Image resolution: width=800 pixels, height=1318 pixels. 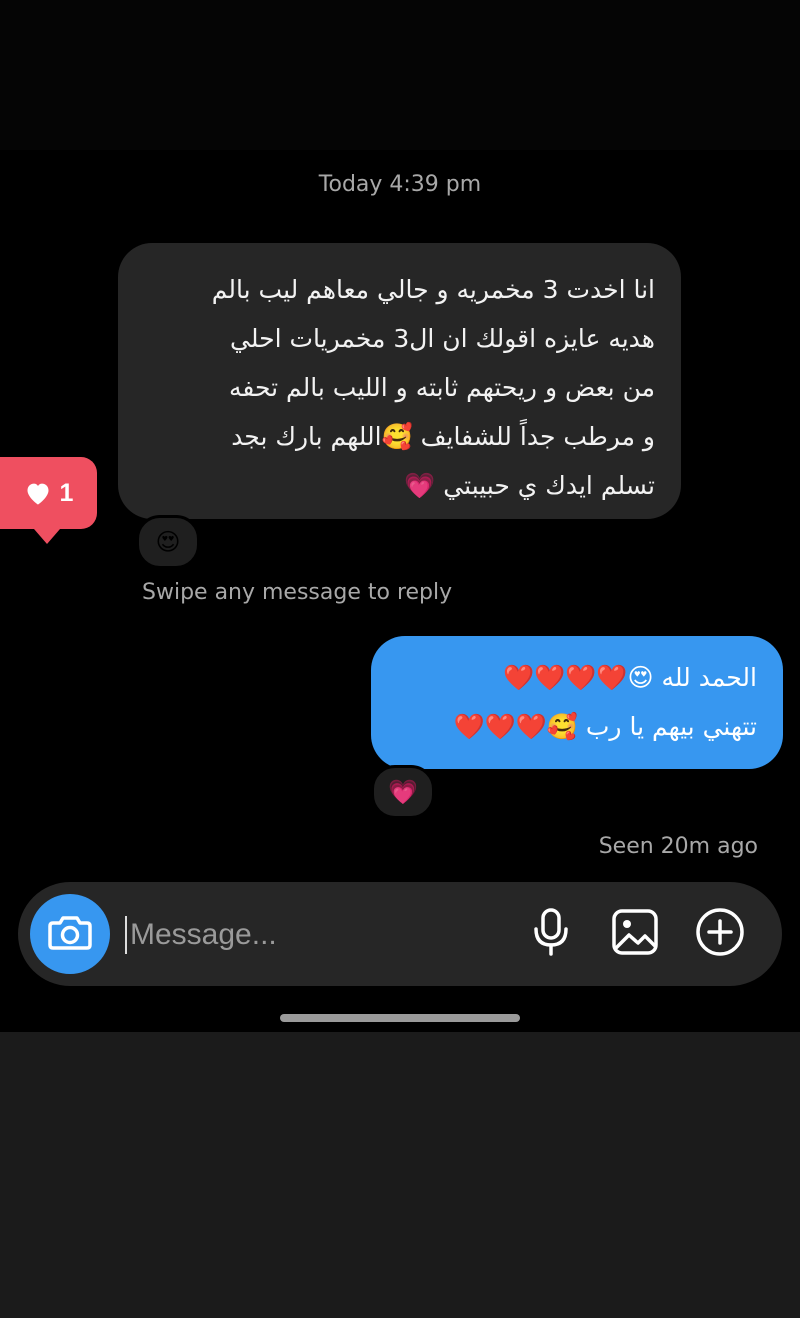 I want to click on seen-status: Seen 20m ago, so click(x=678, y=846).